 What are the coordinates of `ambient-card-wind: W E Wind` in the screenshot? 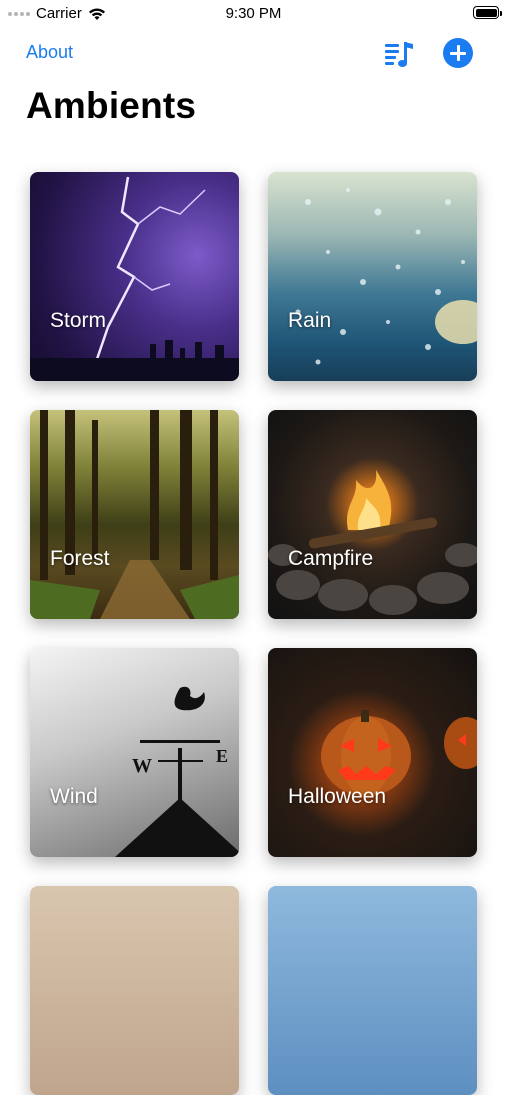 It's located at (134, 752).